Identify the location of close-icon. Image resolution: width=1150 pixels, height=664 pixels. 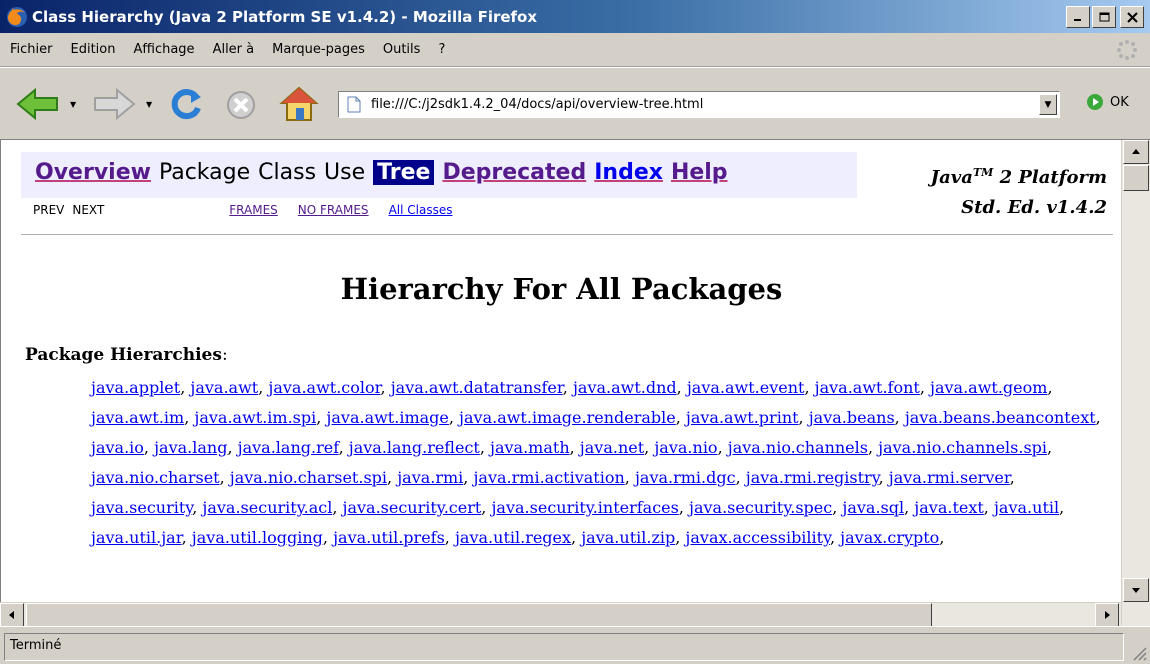
(1132, 17).